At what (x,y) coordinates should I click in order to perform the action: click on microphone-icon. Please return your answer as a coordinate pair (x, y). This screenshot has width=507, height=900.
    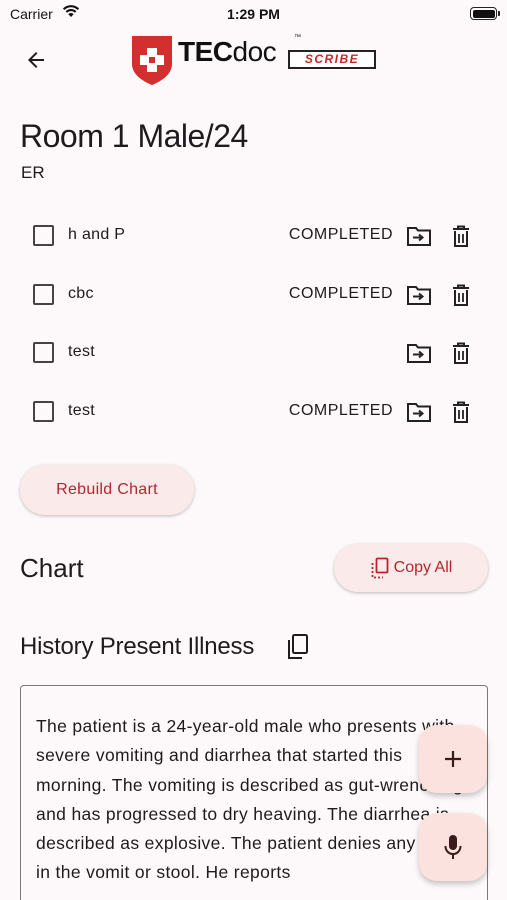
    Looking at the image, I should click on (453, 847).